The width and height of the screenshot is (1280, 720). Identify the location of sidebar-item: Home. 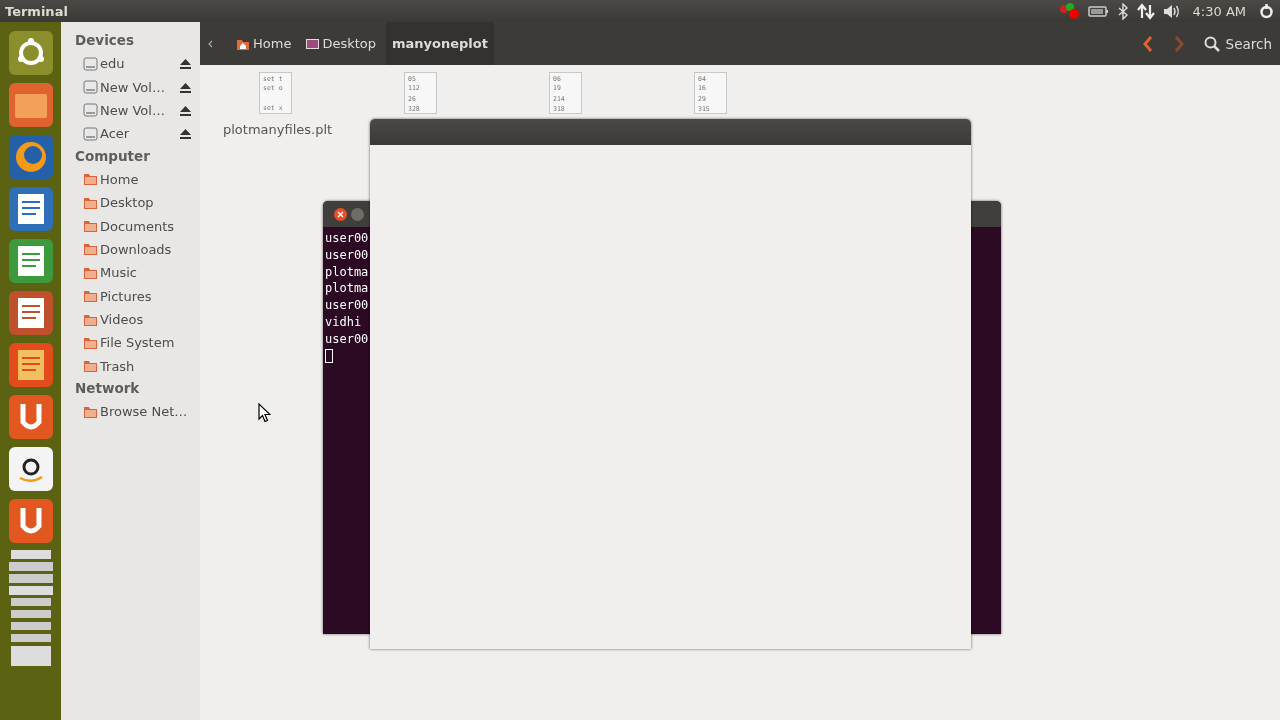
(150, 179).